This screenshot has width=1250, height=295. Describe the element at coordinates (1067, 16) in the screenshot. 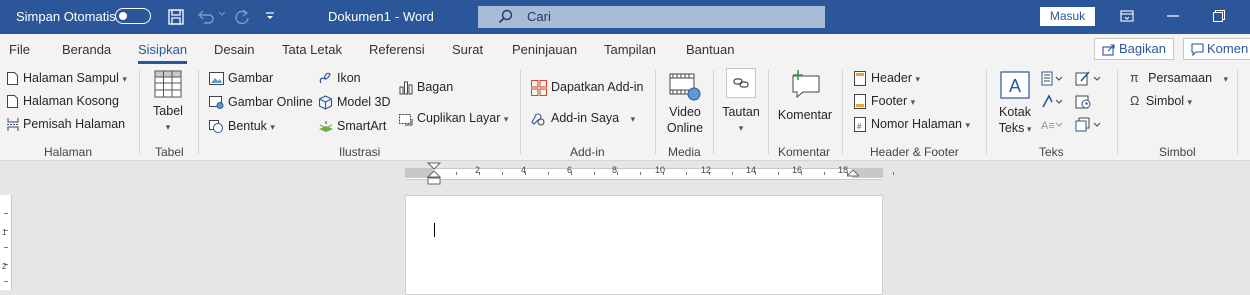

I see `sign-in-button: Masuk` at that location.